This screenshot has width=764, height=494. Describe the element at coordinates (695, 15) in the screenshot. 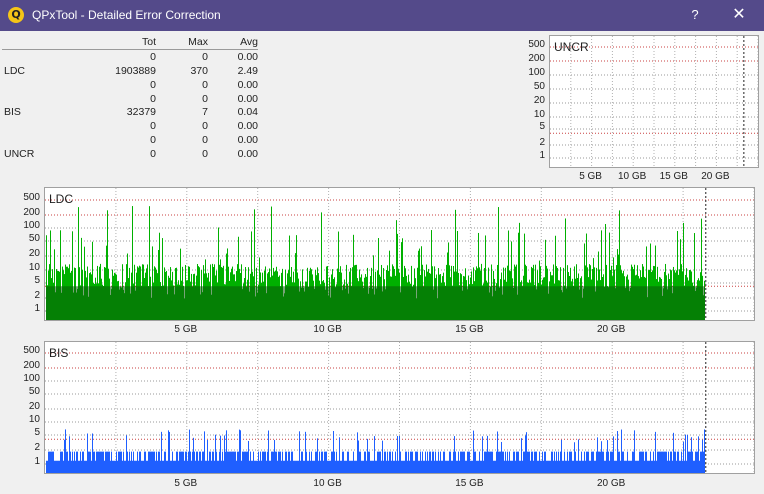

I see `help-button: ?` at that location.